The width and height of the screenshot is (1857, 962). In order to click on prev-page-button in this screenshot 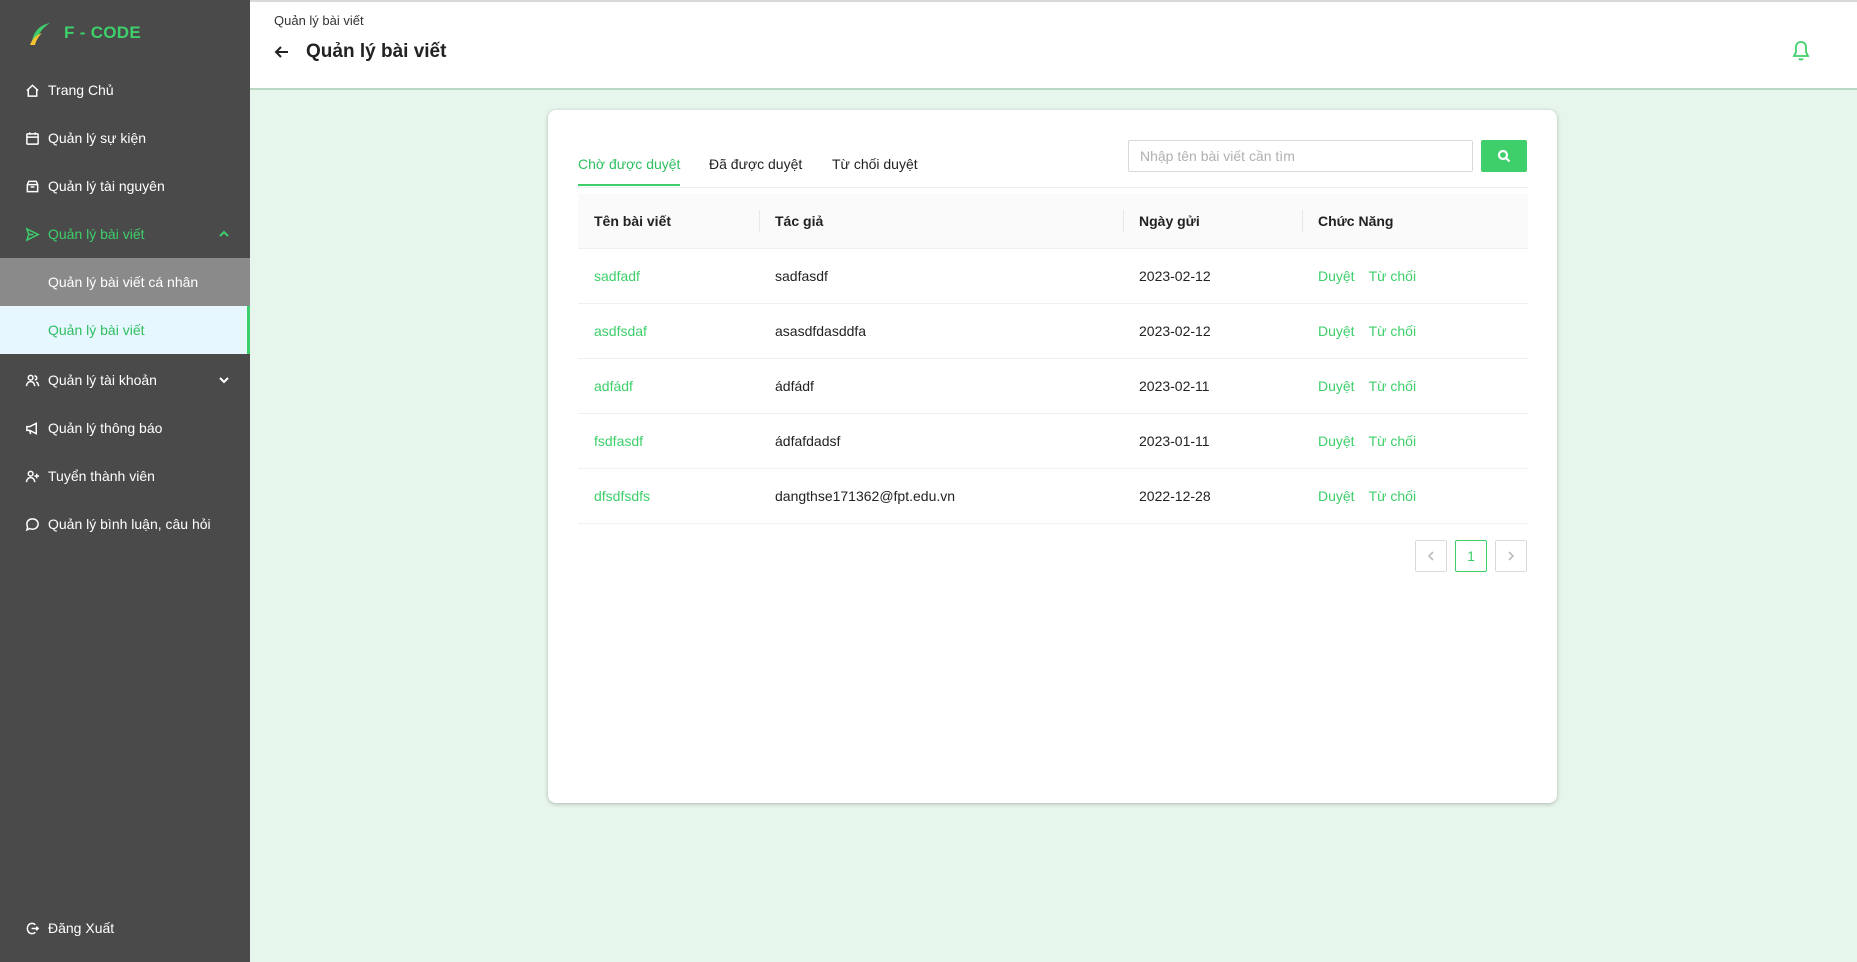, I will do `click(1431, 556)`.